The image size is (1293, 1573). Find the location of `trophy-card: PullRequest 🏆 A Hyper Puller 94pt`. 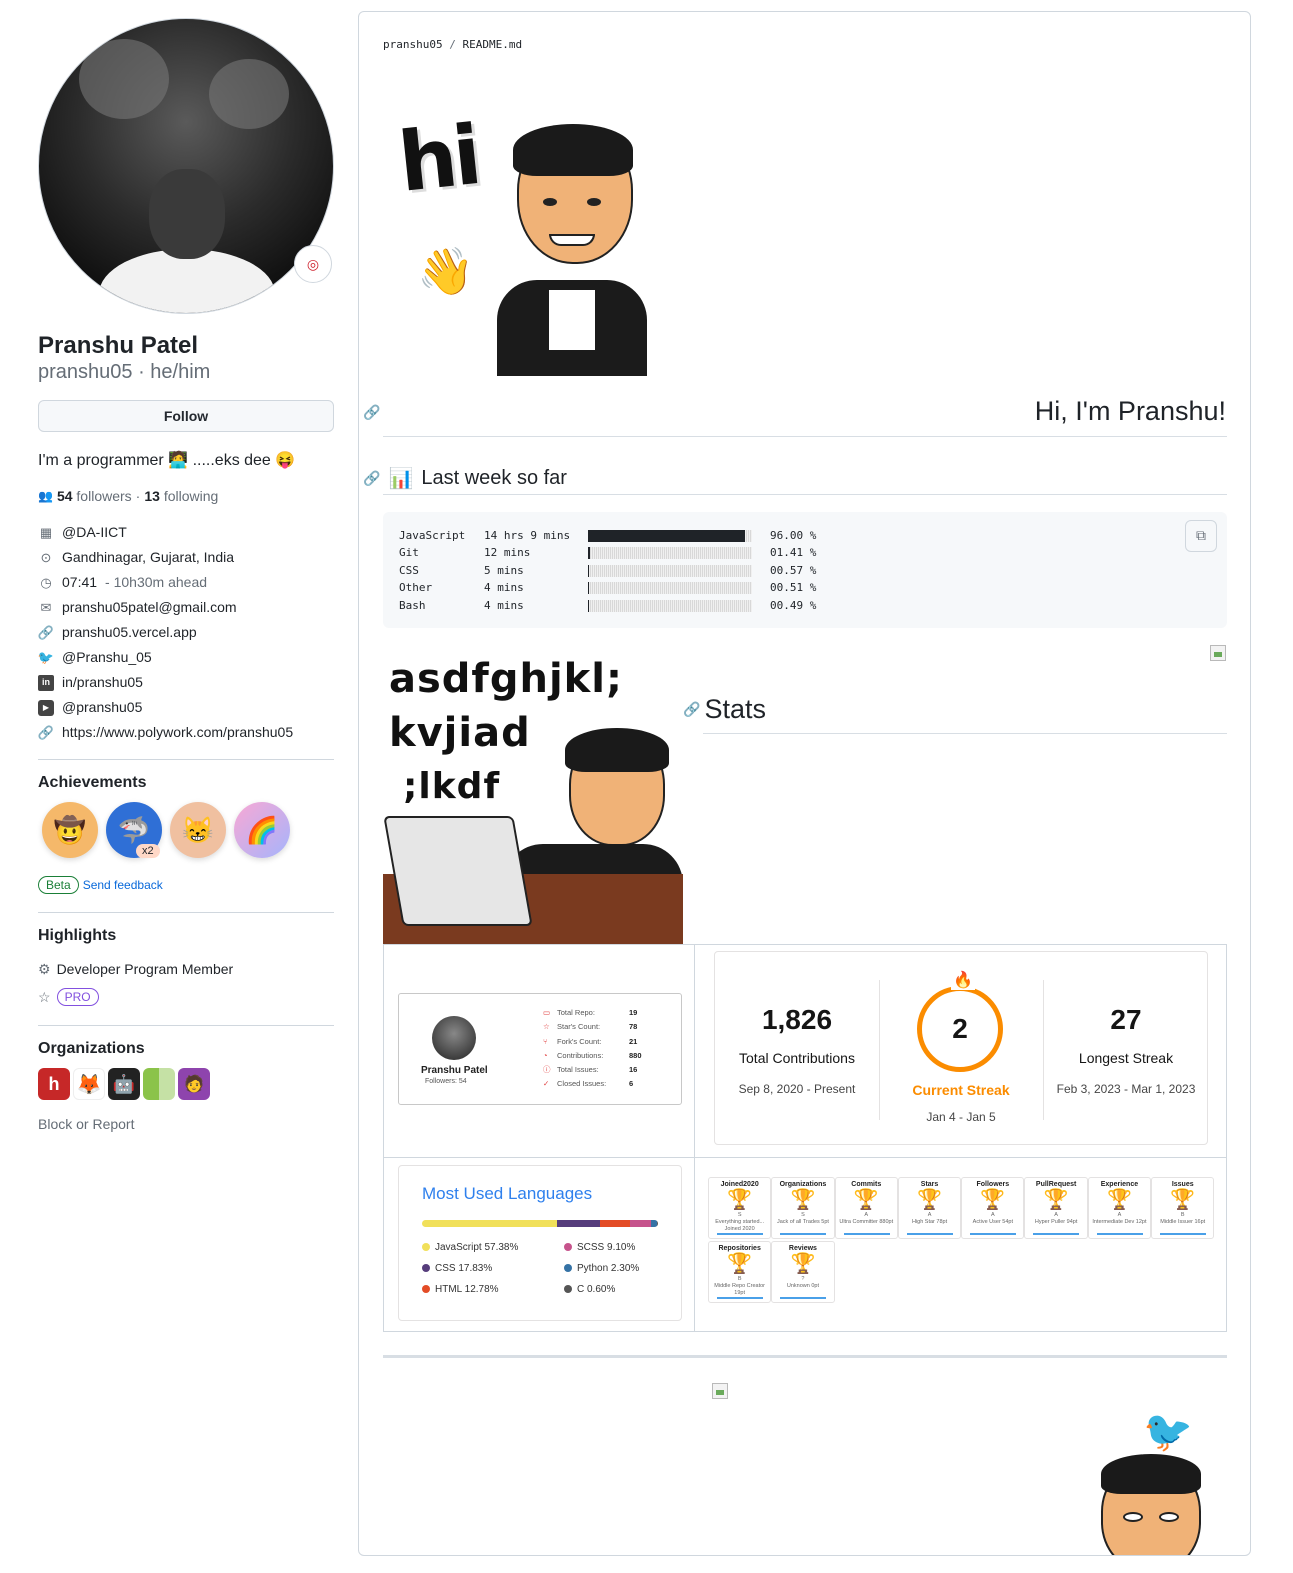

trophy-card: PullRequest 🏆 A Hyper Puller 94pt is located at coordinates (1056, 1208).